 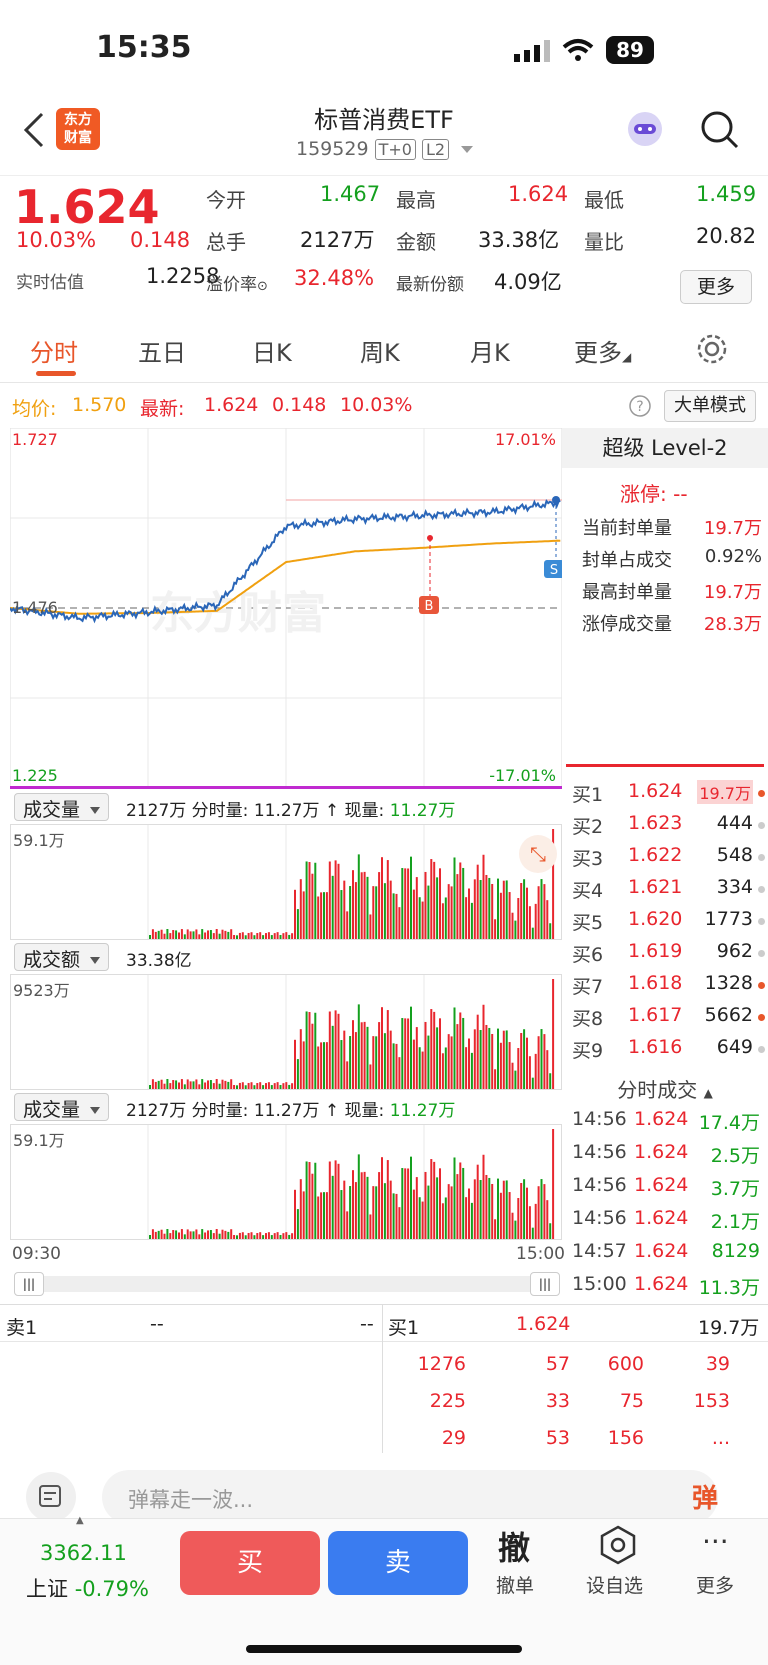 I want to click on time-range-scrollbar: ||| |||, so click(x=287, y=1284).